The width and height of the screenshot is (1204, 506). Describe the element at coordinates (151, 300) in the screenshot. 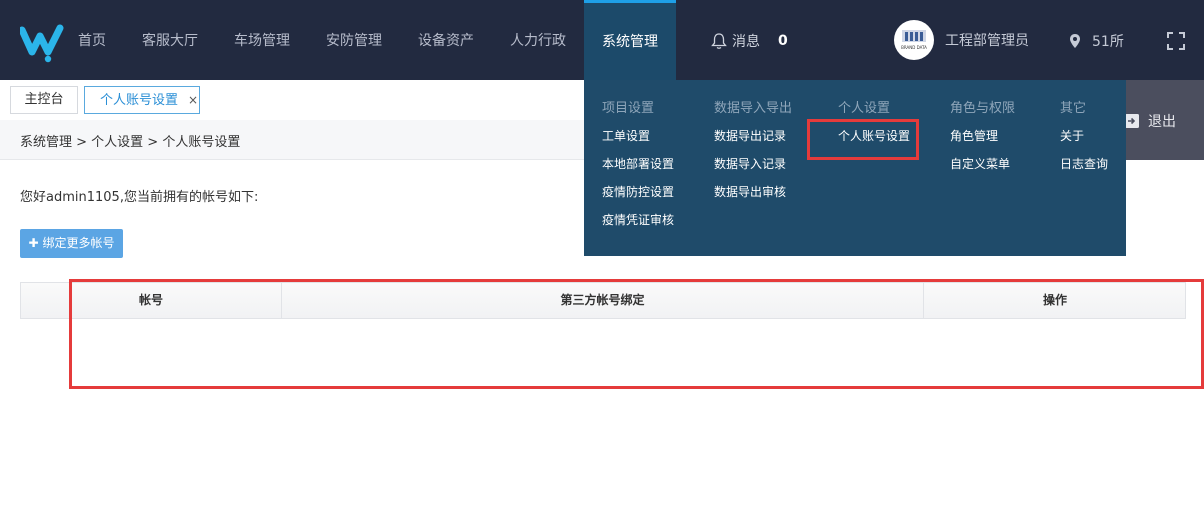

I see `column-header-account: 帐号` at that location.